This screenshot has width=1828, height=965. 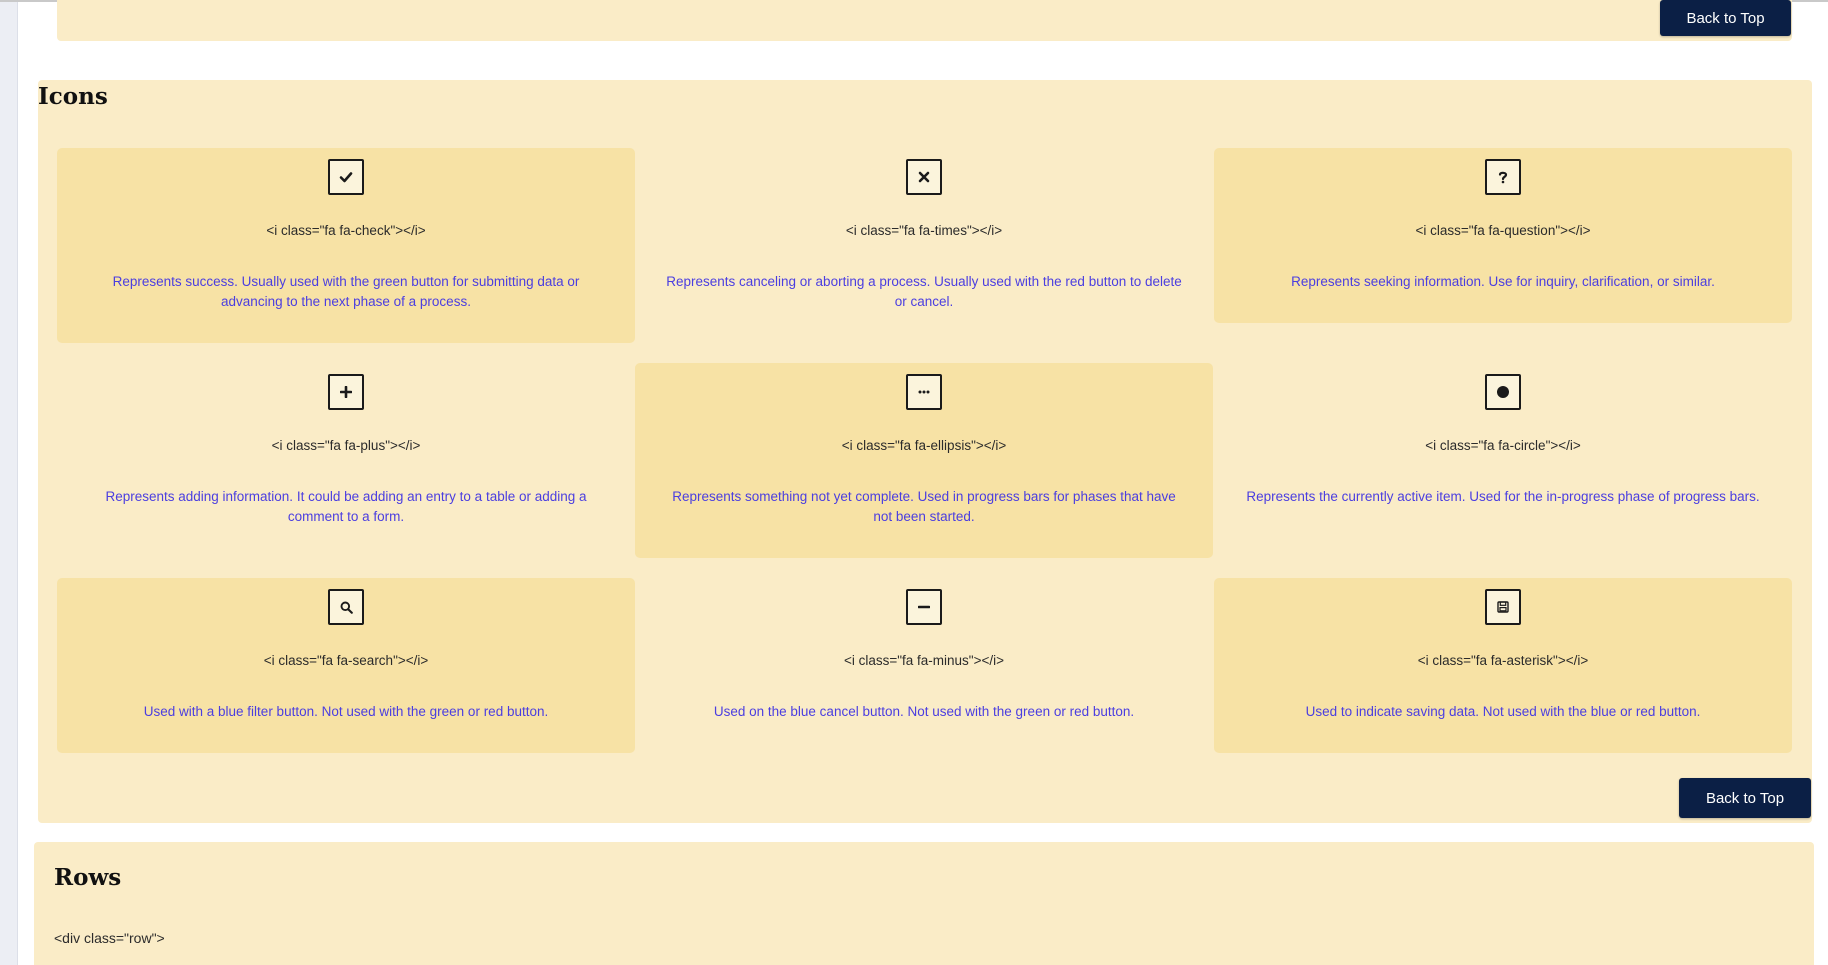 What do you see at coordinates (924, 177) in the screenshot?
I see `times-icon` at bounding box center [924, 177].